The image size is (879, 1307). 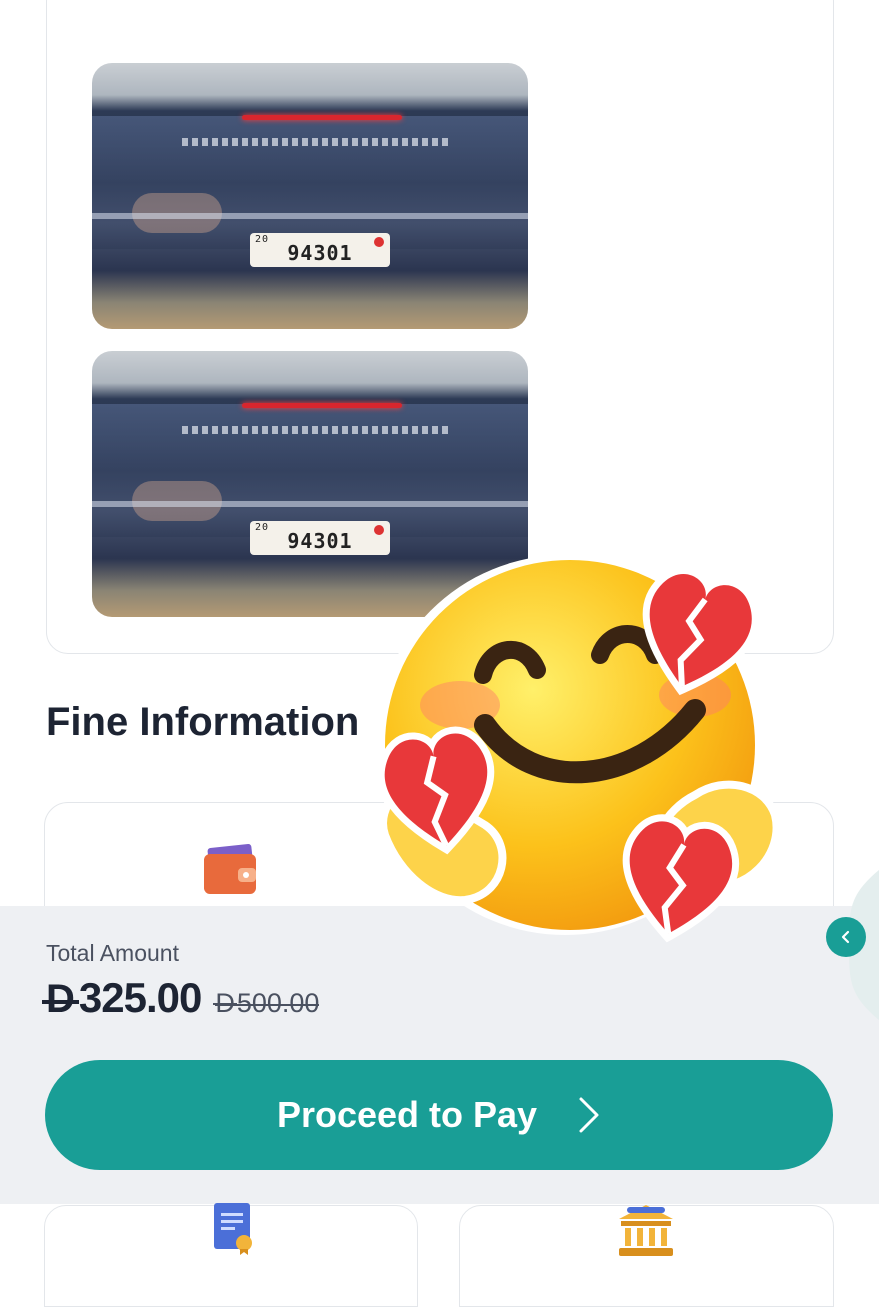 I want to click on chevron-right-icon, so click(x=589, y=1115).